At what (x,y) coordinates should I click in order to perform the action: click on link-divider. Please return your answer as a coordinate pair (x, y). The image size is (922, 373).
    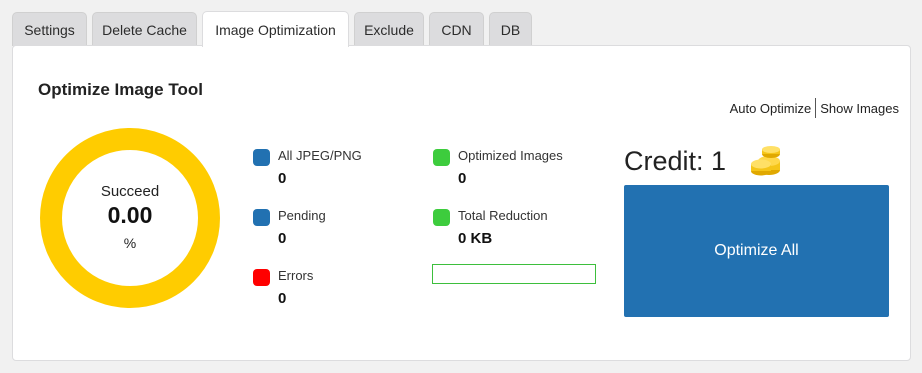
    Looking at the image, I should click on (816, 108).